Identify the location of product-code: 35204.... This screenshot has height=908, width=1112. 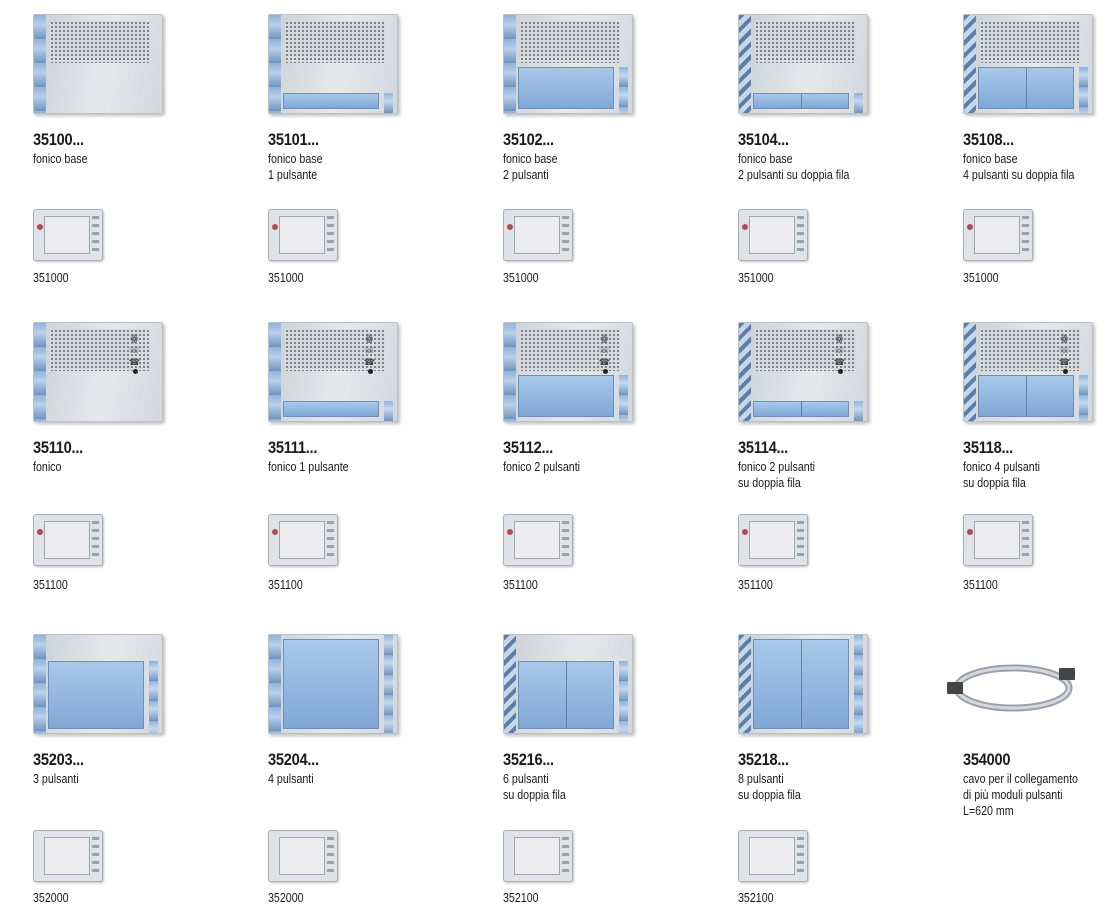
(293, 759).